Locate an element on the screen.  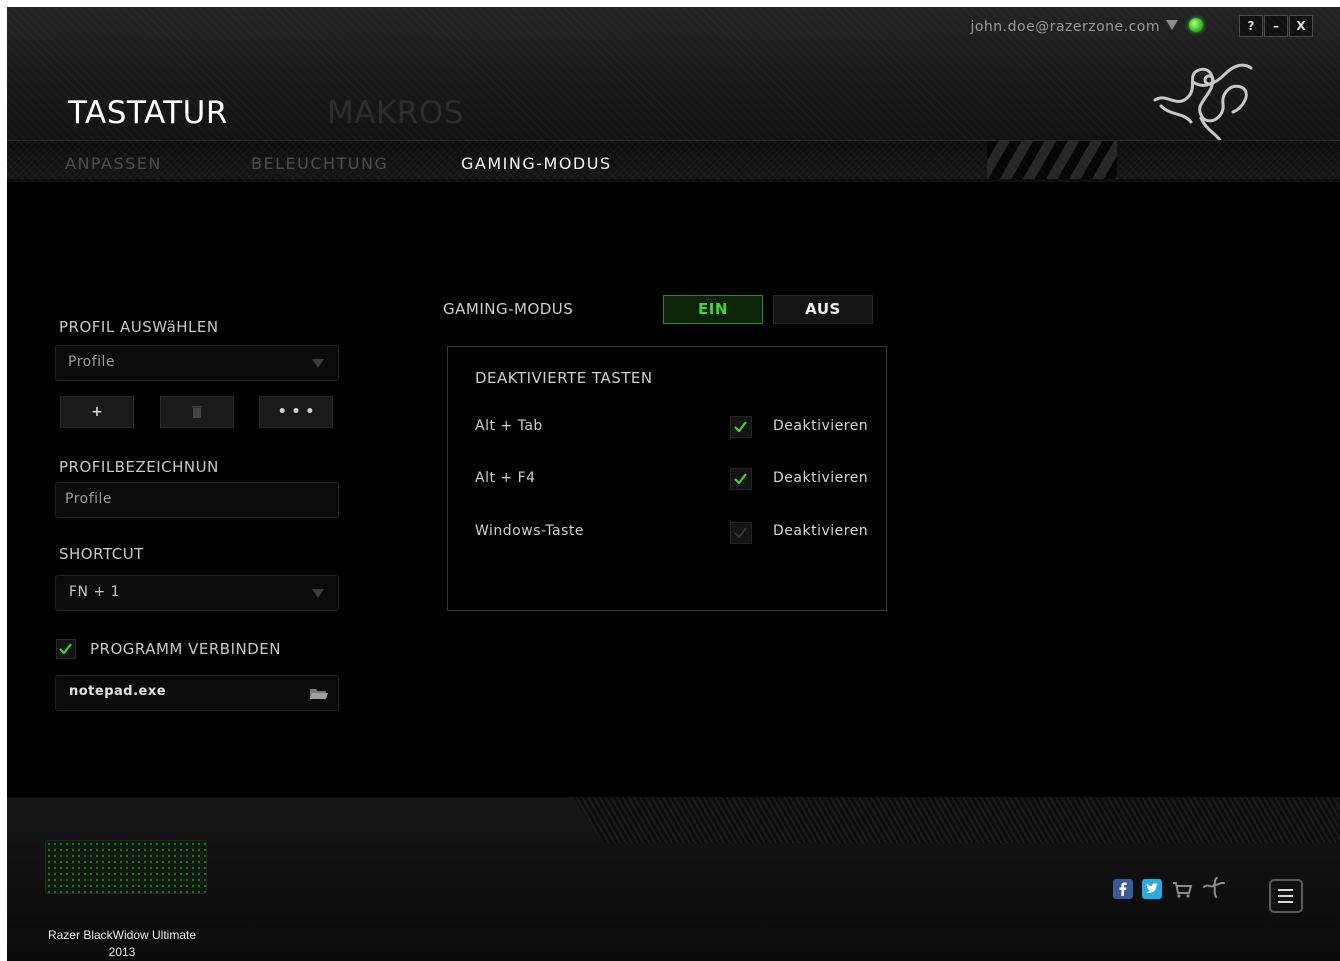
profile-name-input: Profile is located at coordinates (197, 500).